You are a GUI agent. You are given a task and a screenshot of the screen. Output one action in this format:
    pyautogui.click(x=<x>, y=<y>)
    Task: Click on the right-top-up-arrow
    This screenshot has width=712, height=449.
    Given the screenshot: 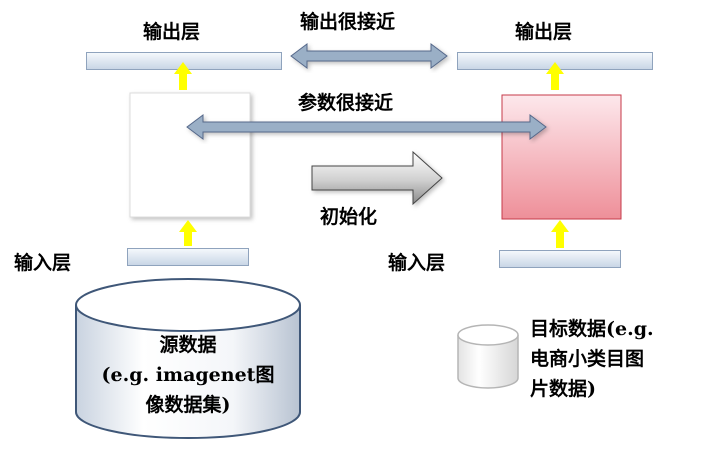 What is the action you would take?
    pyautogui.click(x=555, y=76)
    